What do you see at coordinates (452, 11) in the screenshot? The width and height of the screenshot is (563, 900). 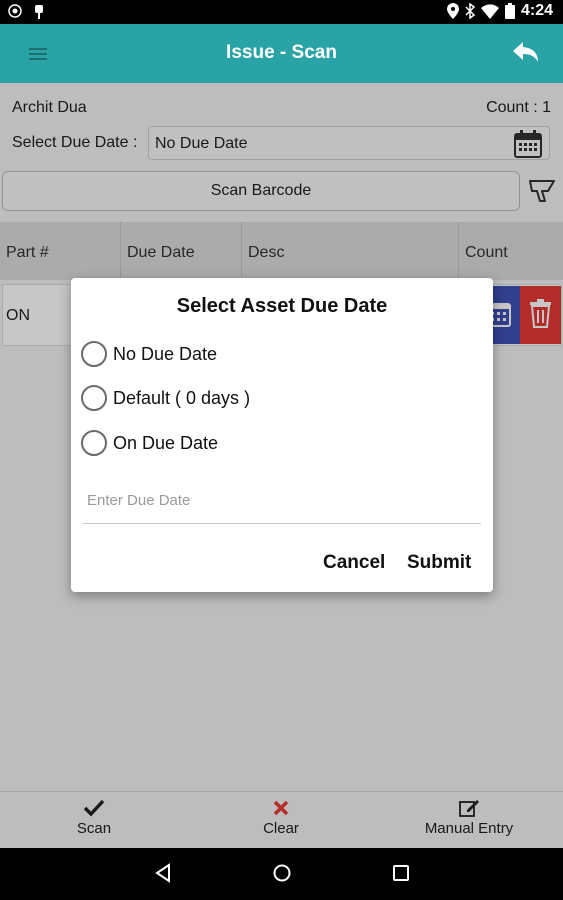 I see `location-icon` at bounding box center [452, 11].